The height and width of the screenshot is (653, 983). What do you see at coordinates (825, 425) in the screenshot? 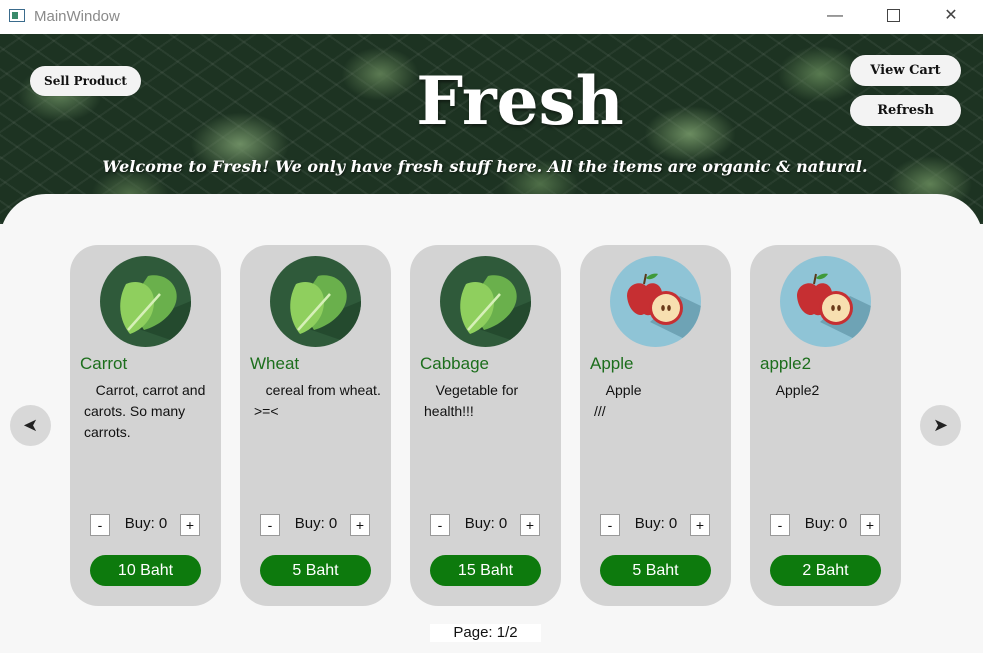
I see `product-card: apple2 Apple2 - Buy: 0 + 2 Baht` at bounding box center [825, 425].